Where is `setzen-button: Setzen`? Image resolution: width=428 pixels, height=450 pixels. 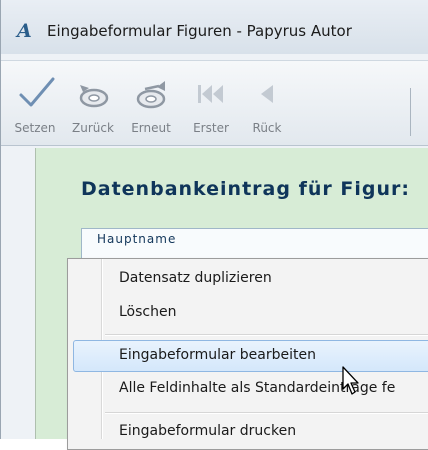 setzen-button: Setzen is located at coordinates (35, 106).